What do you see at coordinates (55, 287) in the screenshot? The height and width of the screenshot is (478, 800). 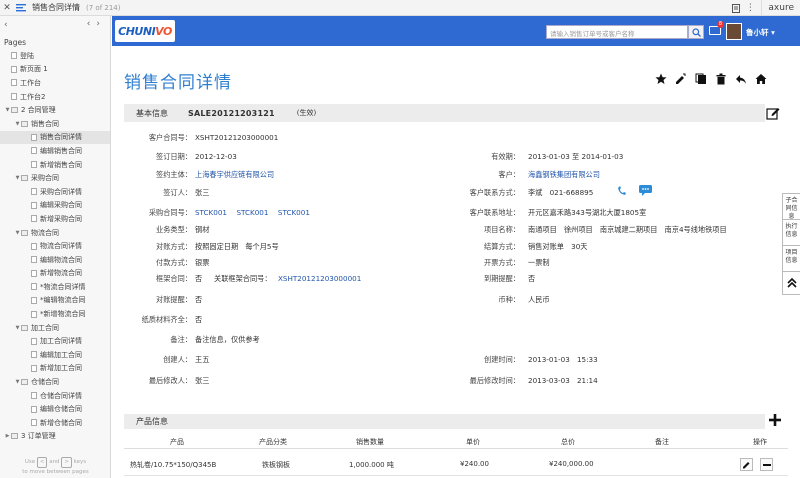 I see `sidebar-page: *物流合同详情` at bounding box center [55, 287].